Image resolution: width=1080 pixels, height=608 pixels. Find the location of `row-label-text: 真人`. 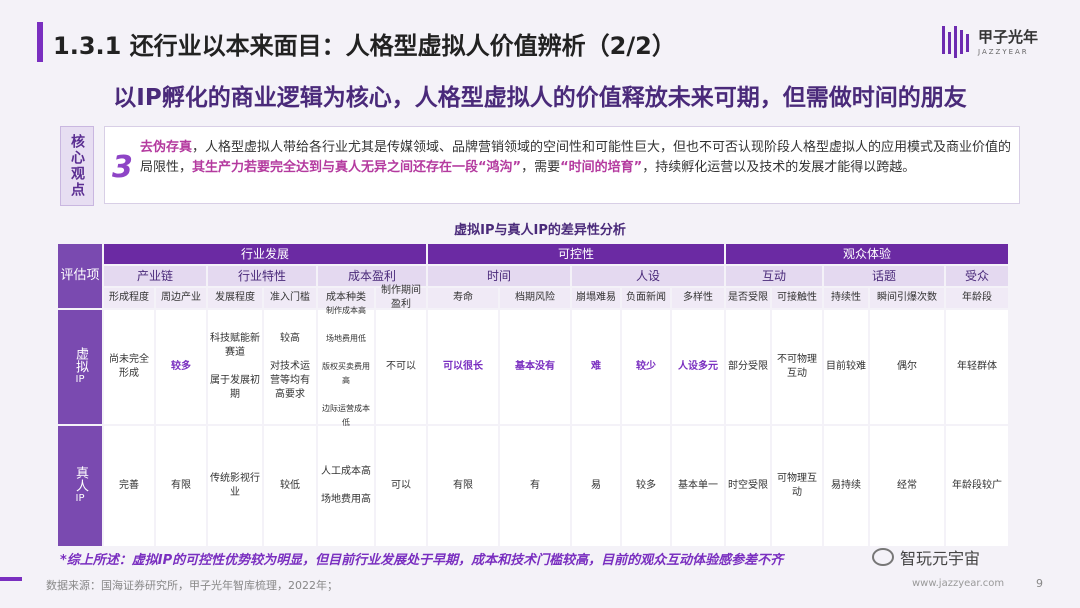

row-label-text: 真人 is located at coordinates (80, 479).